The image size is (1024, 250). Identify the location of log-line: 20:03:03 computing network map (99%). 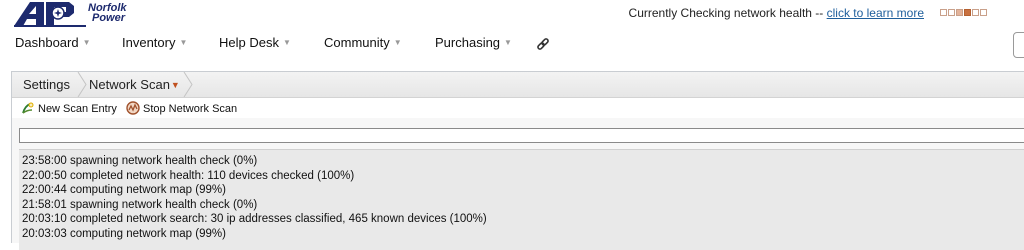
(124, 233).